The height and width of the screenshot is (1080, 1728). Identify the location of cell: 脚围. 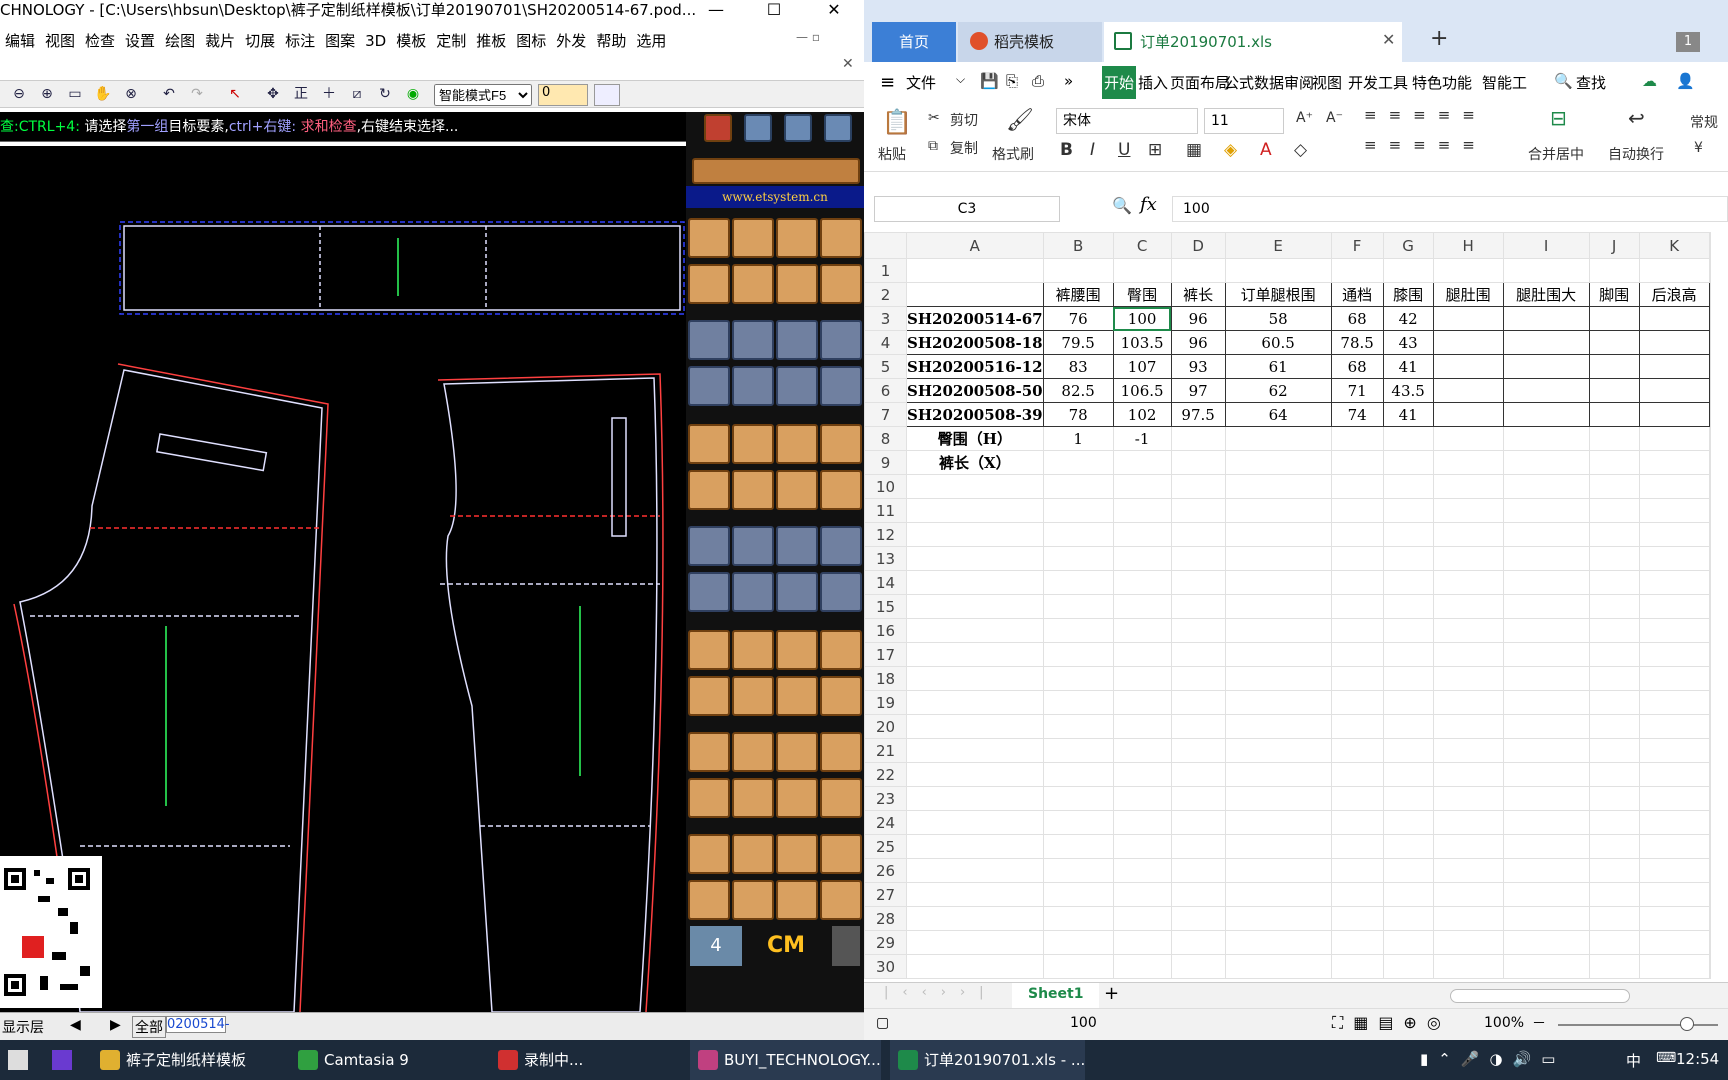
(1614, 294).